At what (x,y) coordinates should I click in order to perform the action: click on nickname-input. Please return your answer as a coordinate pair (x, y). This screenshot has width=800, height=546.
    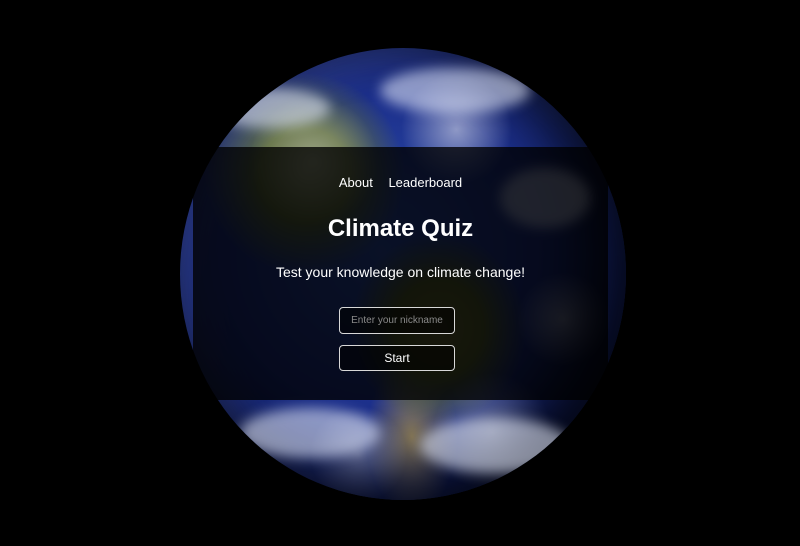
    Looking at the image, I should click on (397, 320).